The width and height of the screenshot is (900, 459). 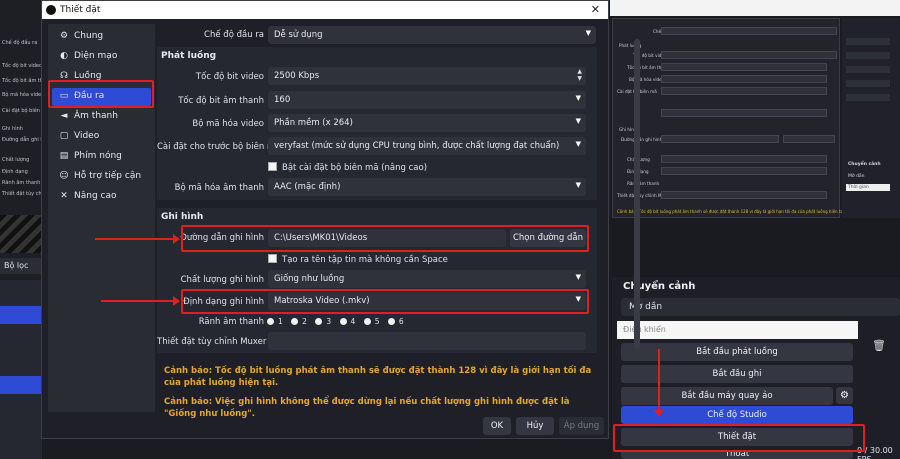 What do you see at coordinates (21, 183) in the screenshot?
I see `bg-label: Rãnh âm thanh` at bounding box center [21, 183].